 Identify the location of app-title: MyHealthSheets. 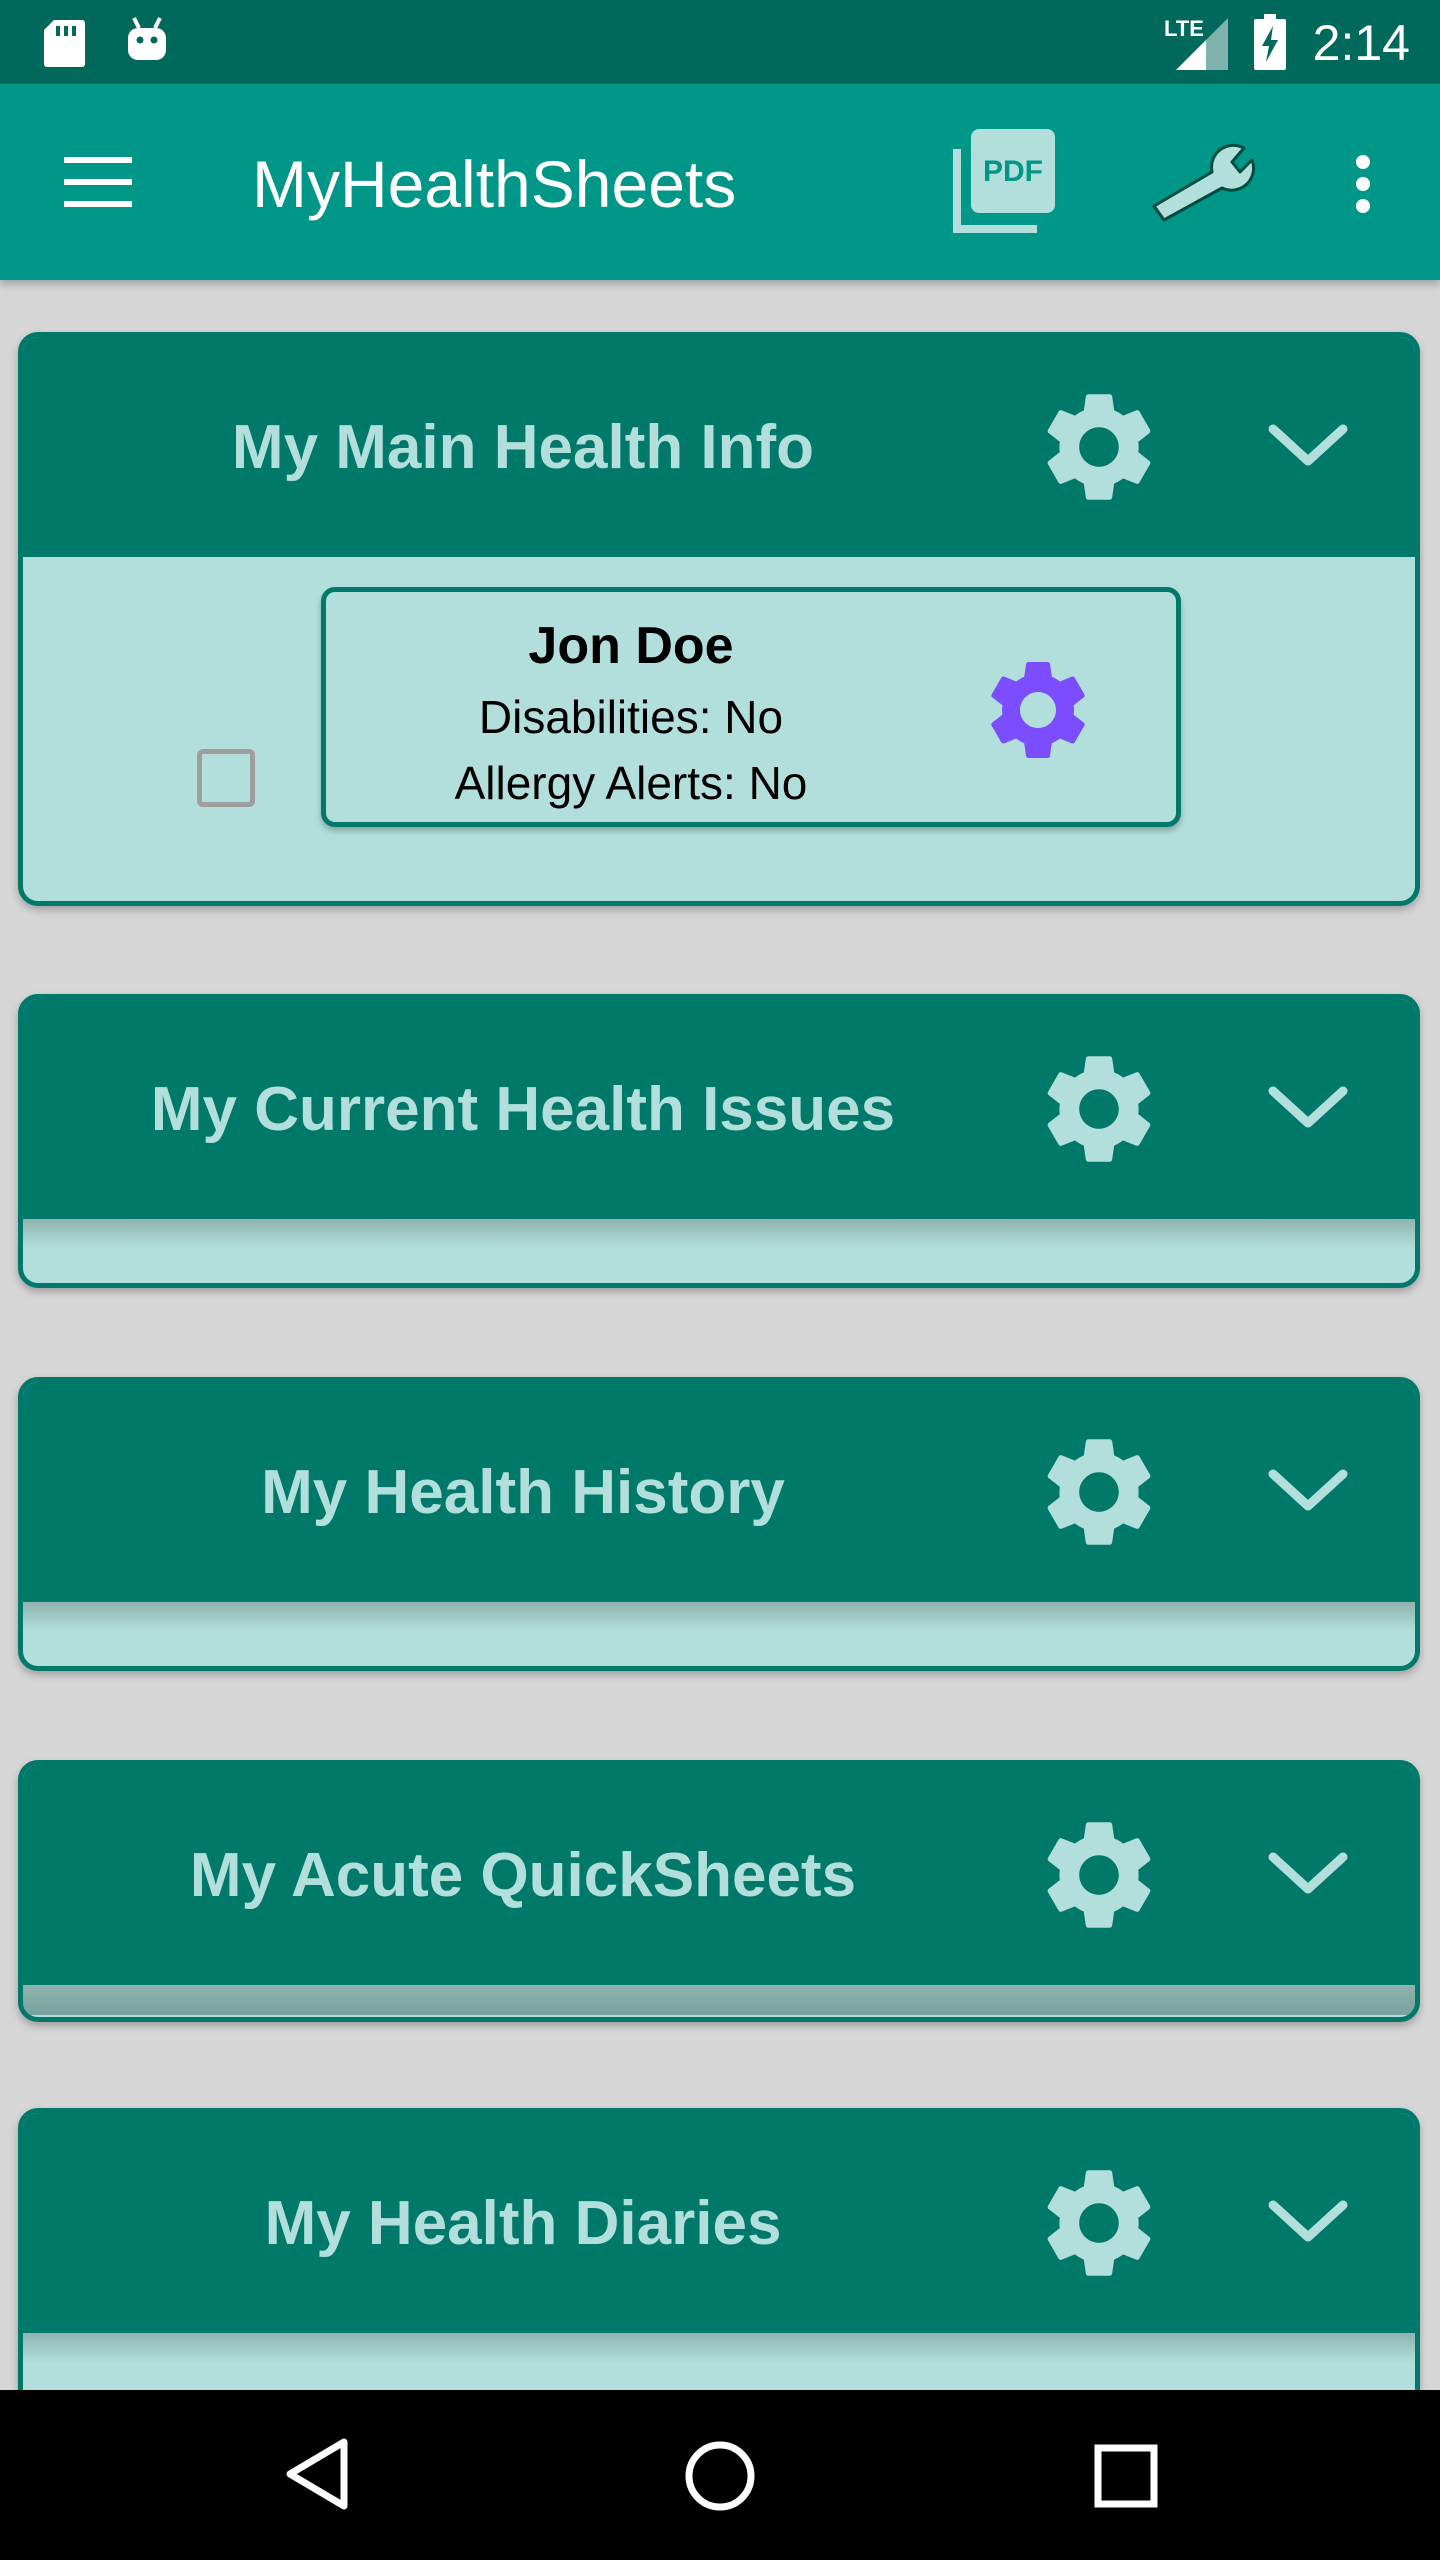
(494, 184).